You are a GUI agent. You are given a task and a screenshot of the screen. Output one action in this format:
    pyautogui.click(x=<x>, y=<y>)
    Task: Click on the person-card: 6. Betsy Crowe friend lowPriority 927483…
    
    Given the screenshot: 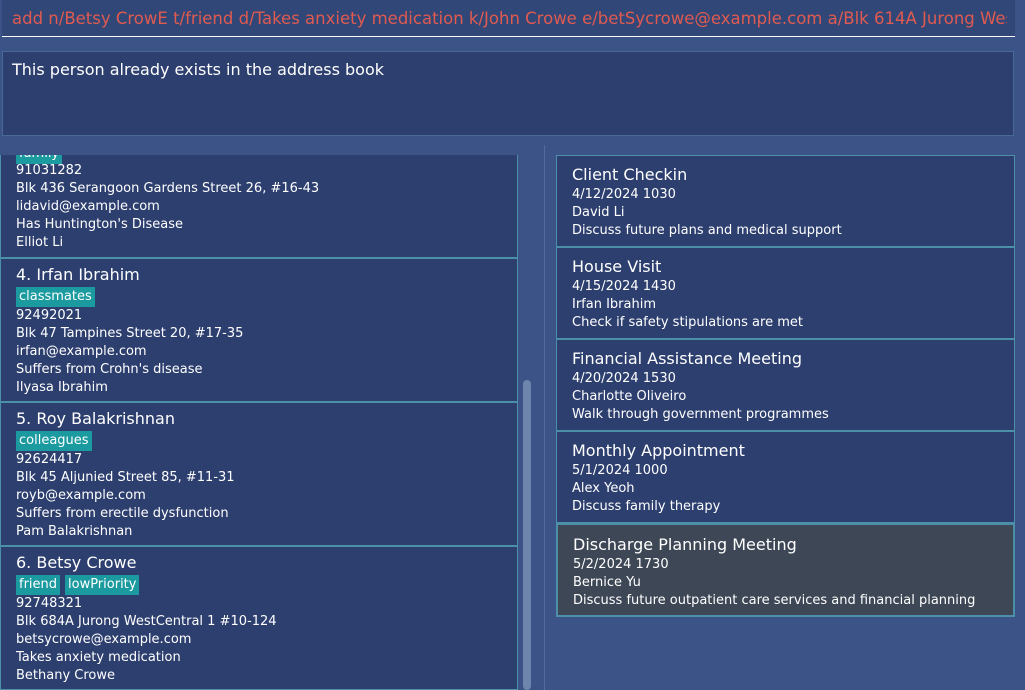 What is the action you would take?
    pyautogui.click(x=259, y=618)
    